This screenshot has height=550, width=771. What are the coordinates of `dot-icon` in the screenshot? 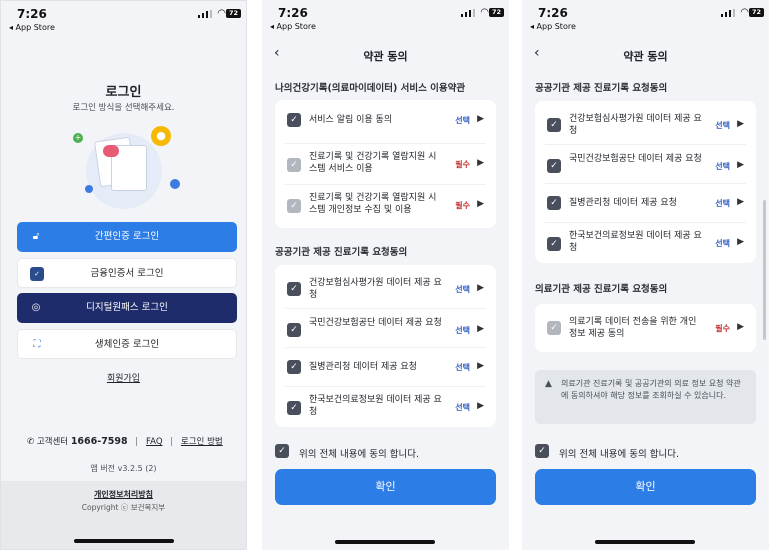 It's located at (175, 184).